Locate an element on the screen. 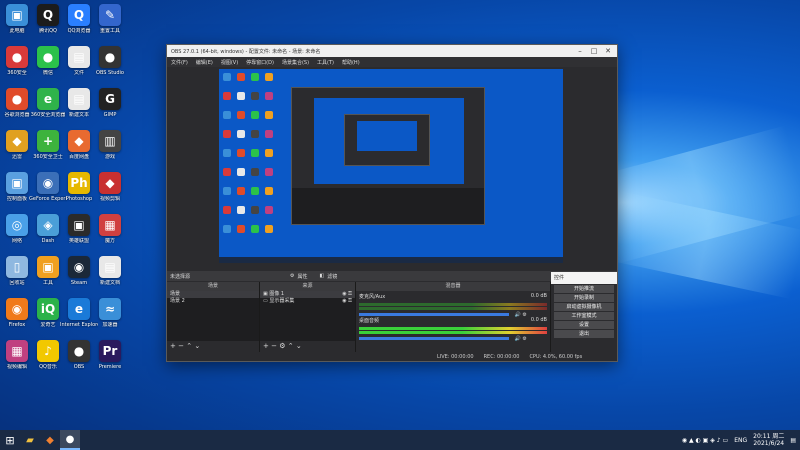  desktop-icon: ● OBS Studio is located at coordinates (110, 61).